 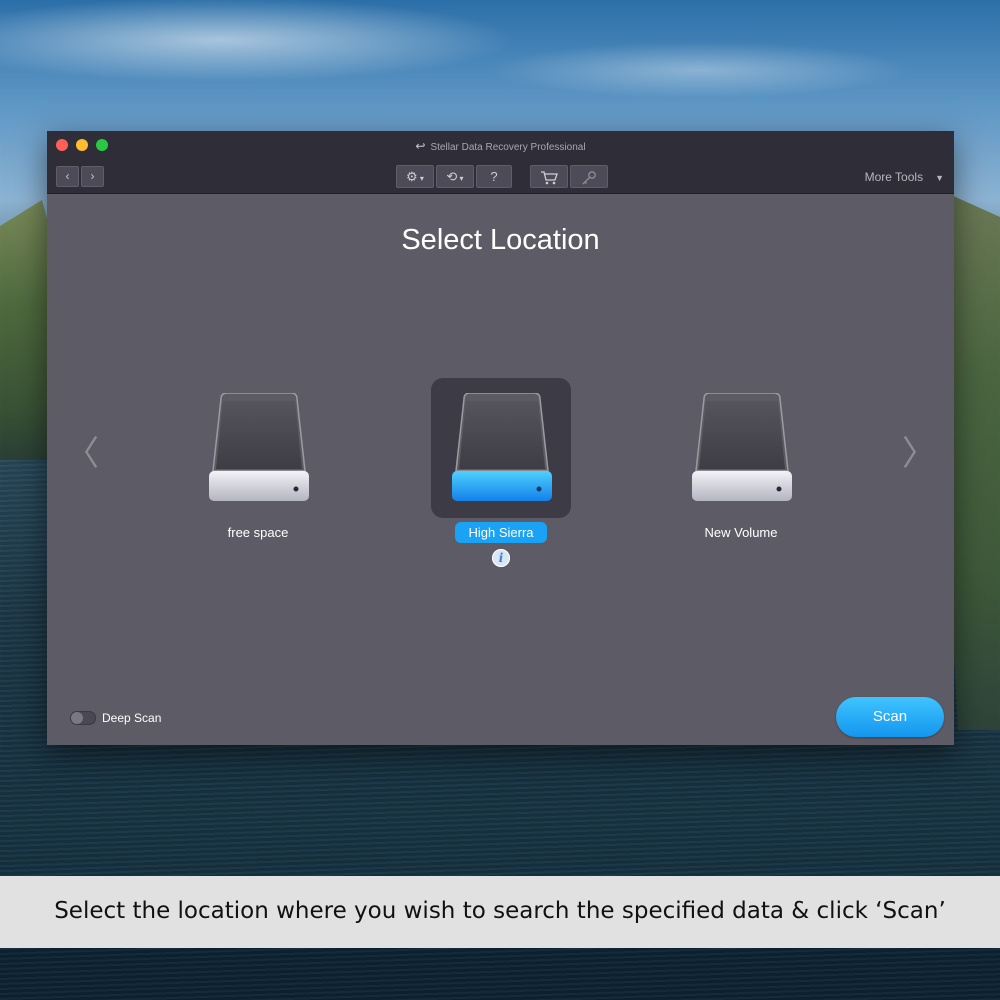 I want to click on activate-button, so click(x=589, y=176).